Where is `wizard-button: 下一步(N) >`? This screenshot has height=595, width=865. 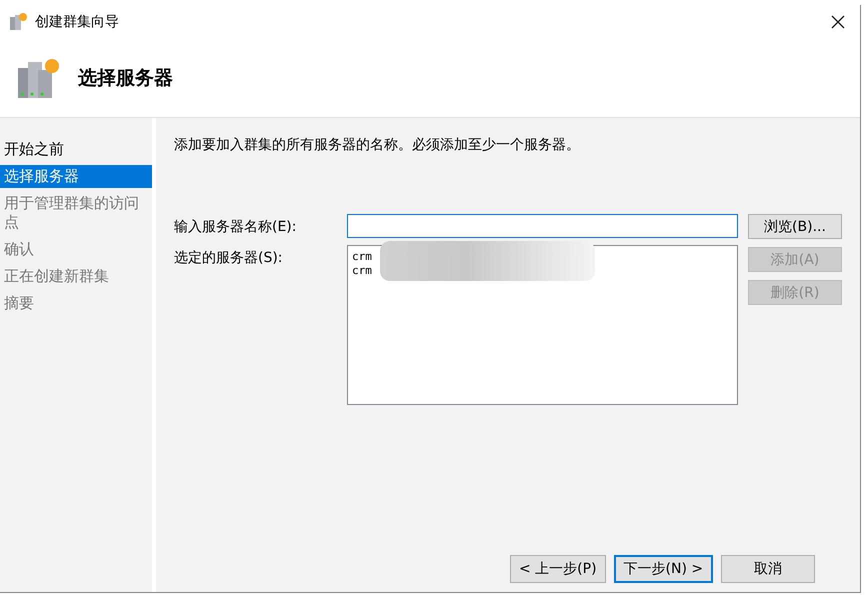
wizard-button: 下一步(N) > is located at coordinates (664, 569).